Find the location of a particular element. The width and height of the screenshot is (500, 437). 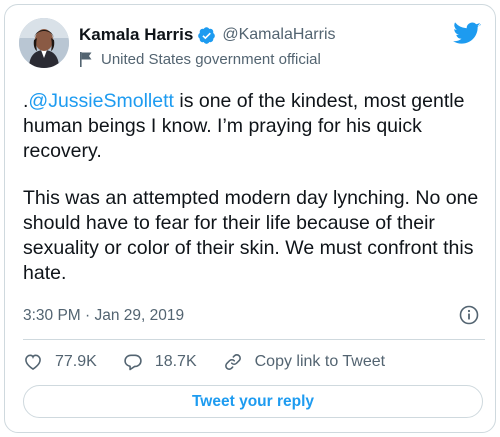

tweet-meta: 3:30 PM · Jan 29, 2019 is located at coordinates (254, 316).